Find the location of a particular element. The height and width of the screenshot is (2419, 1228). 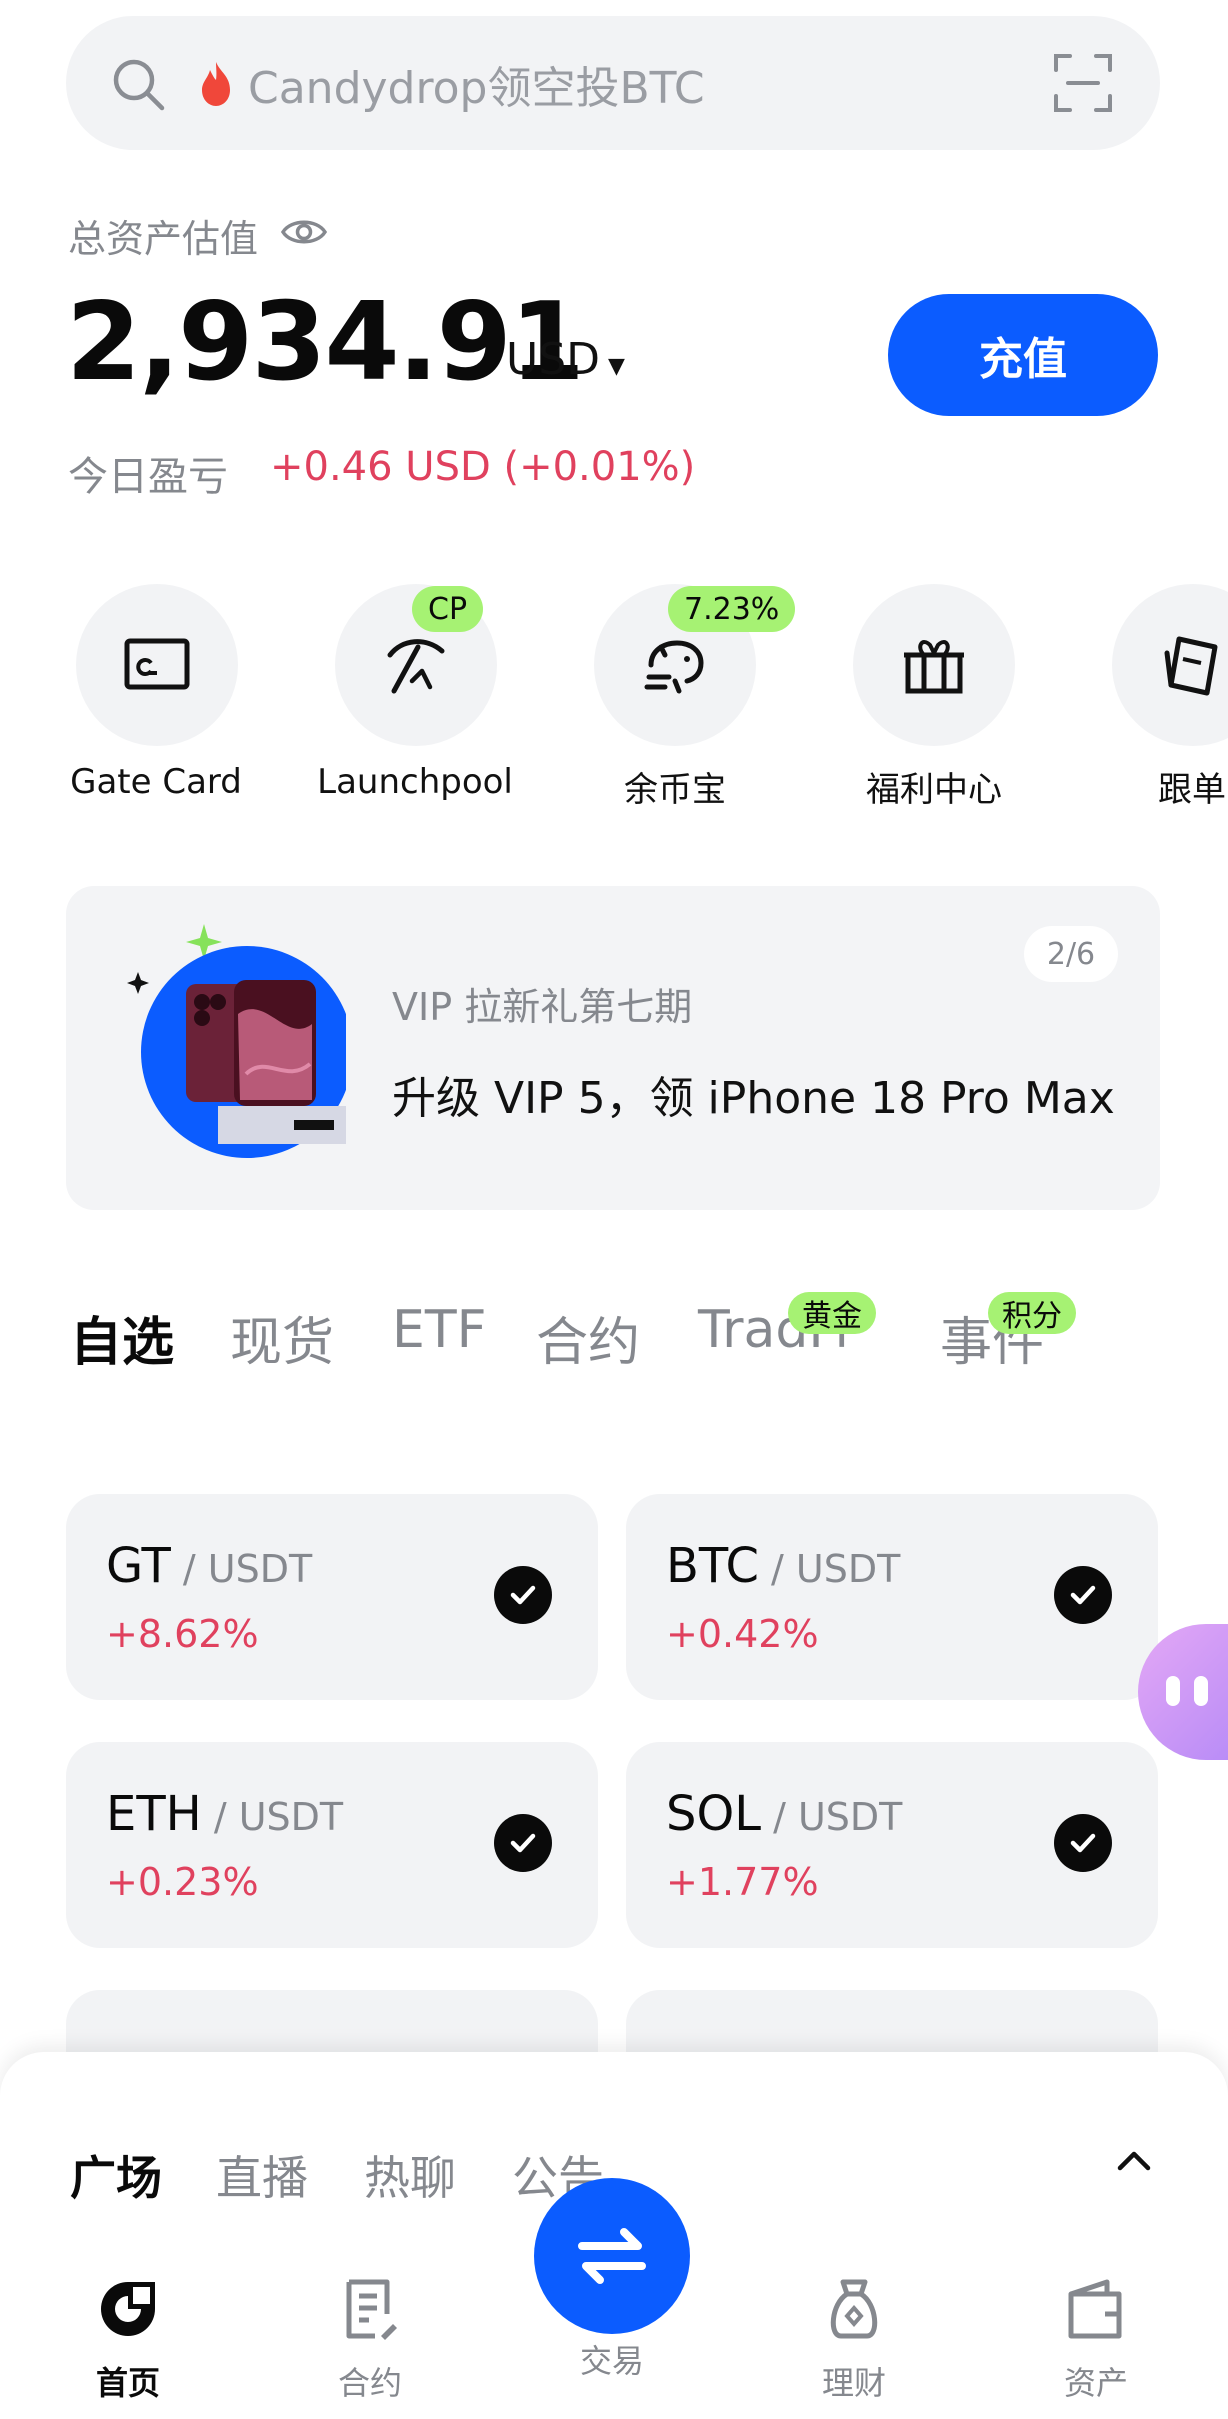

price-change: +8.62% is located at coordinates (182, 1634).